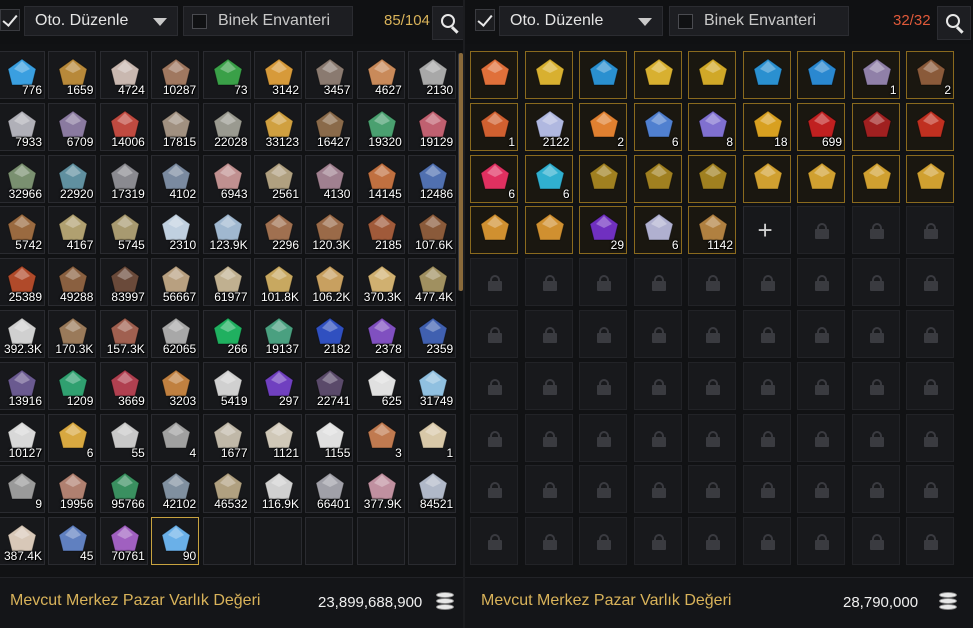 The height and width of the screenshot is (628, 973). I want to click on inventory-slot: 10127, so click(22, 437).